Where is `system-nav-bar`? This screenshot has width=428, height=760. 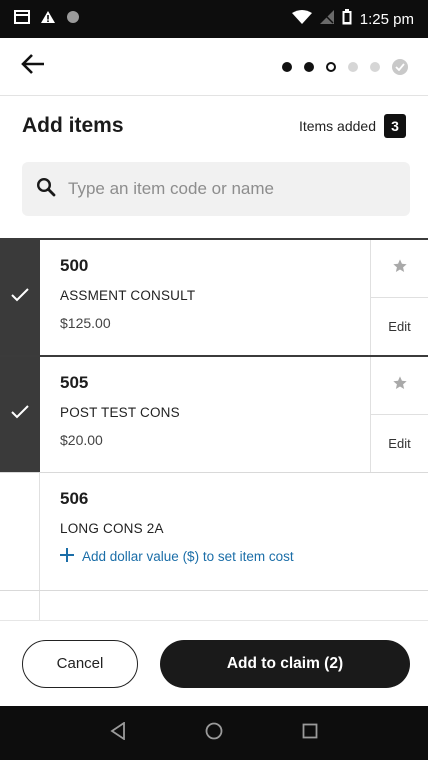
system-nav-bar is located at coordinates (214, 733).